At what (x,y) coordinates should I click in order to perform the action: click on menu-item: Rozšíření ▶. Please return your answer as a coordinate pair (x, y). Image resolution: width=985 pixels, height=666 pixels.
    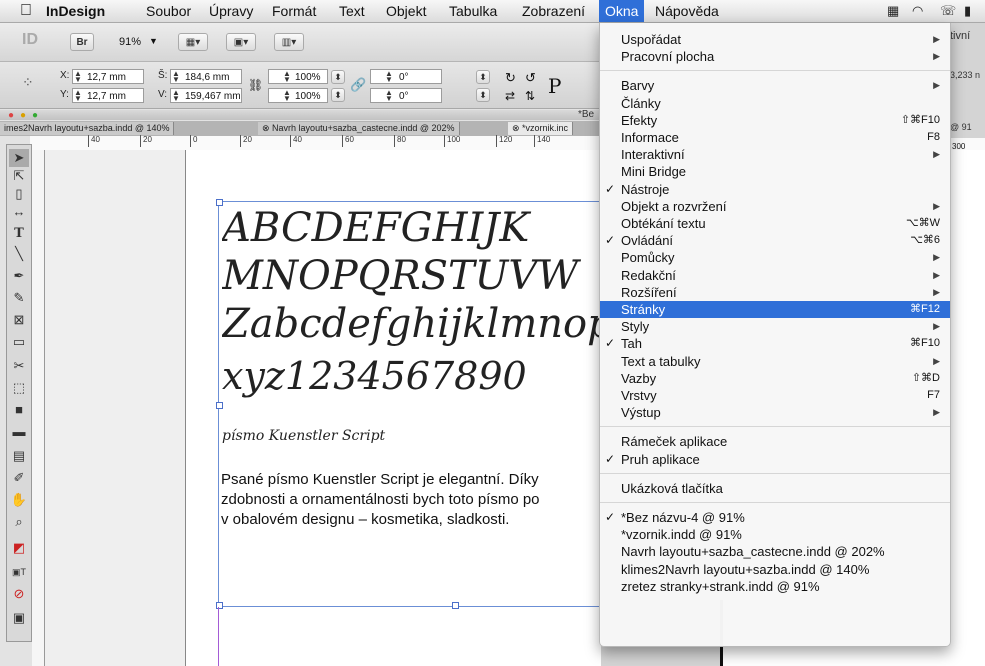
    Looking at the image, I should click on (775, 292).